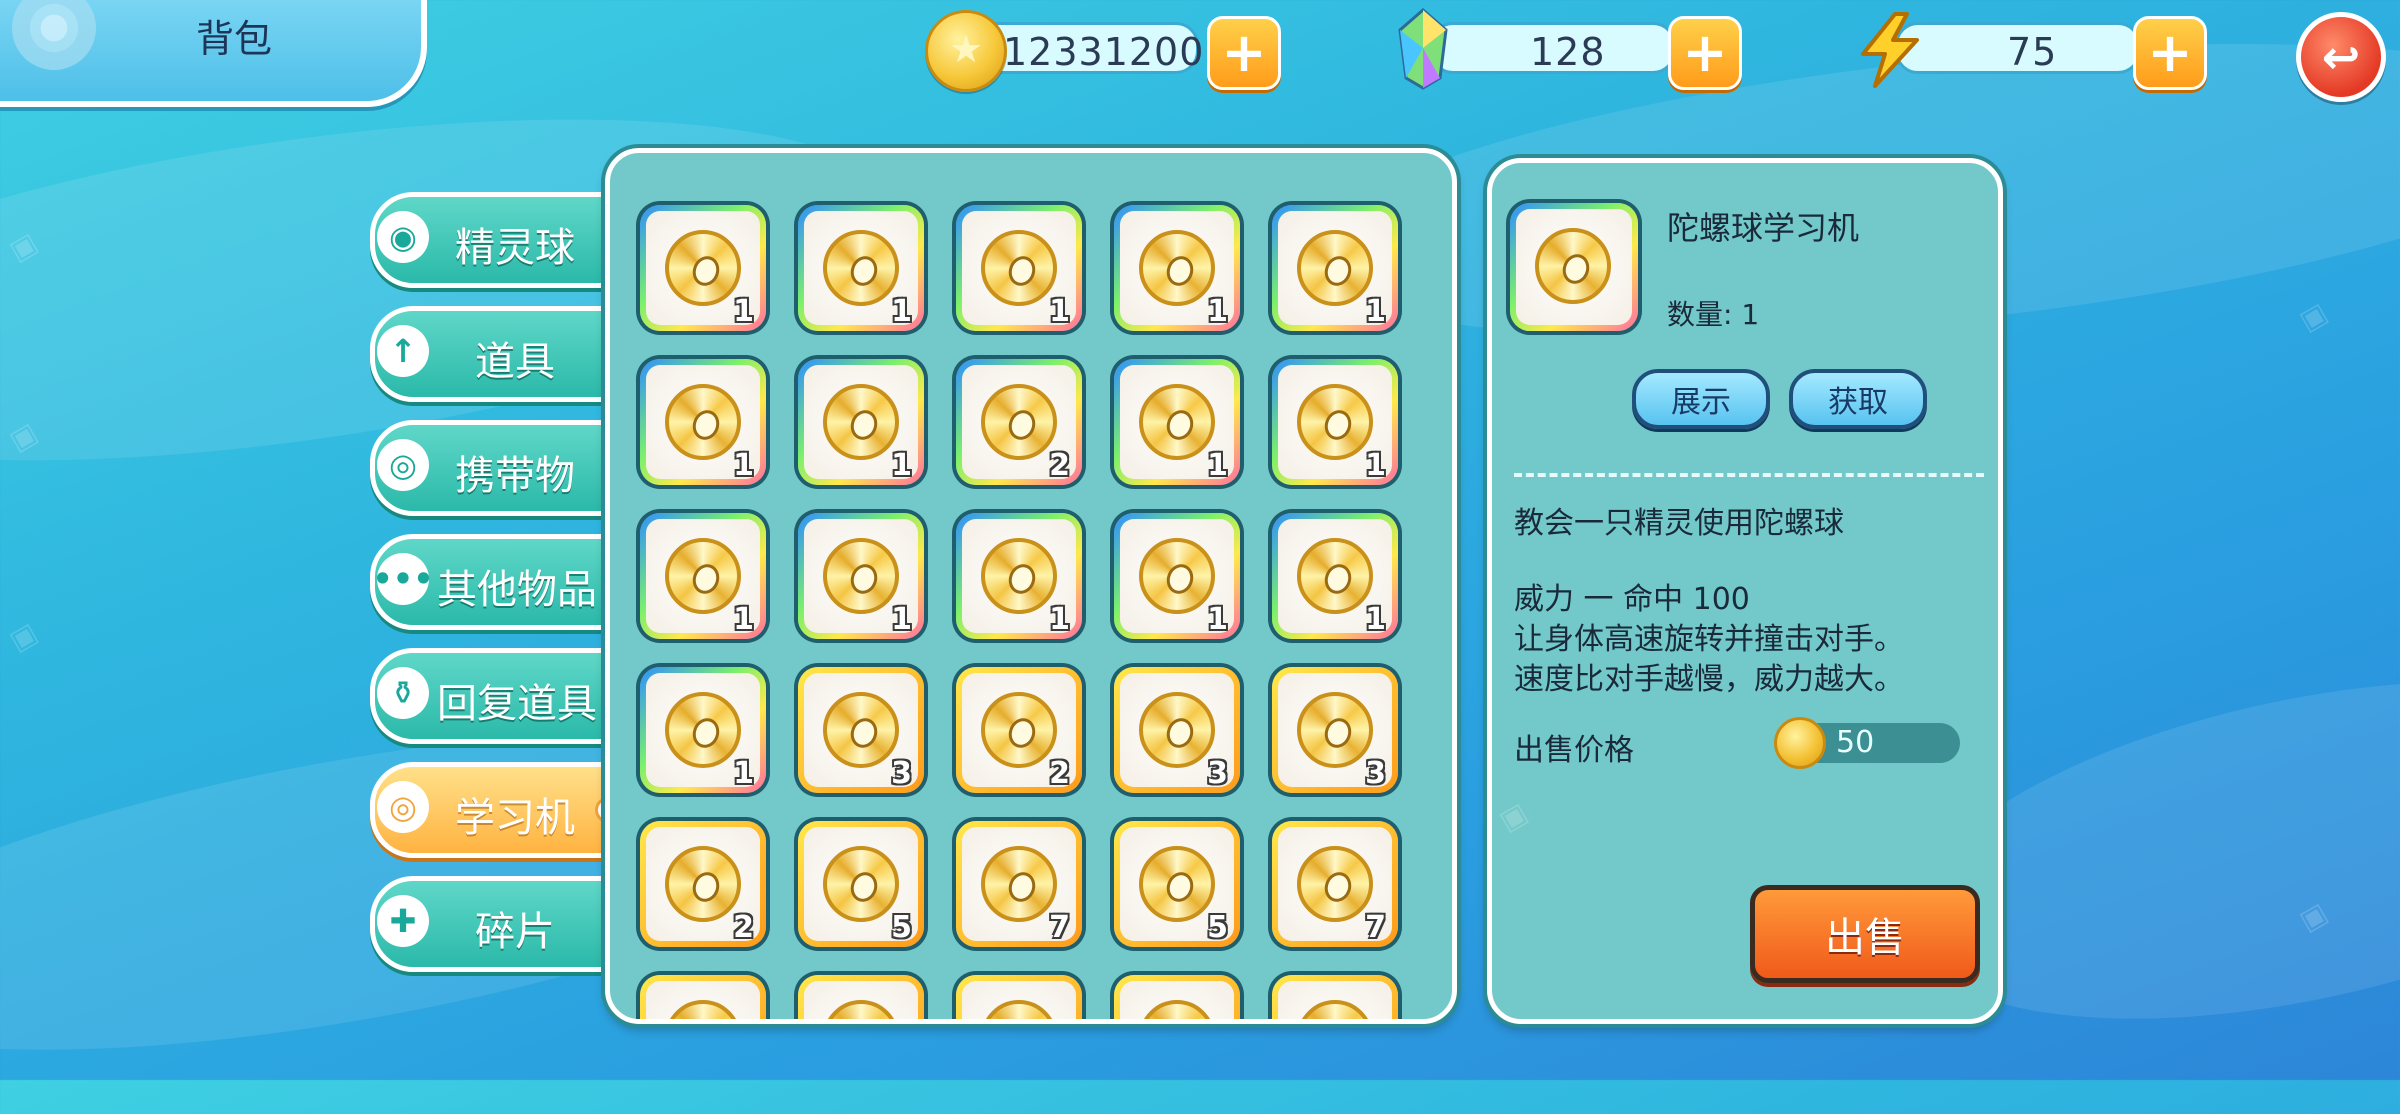  I want to click on item-frame: 5, so click(861, 886).